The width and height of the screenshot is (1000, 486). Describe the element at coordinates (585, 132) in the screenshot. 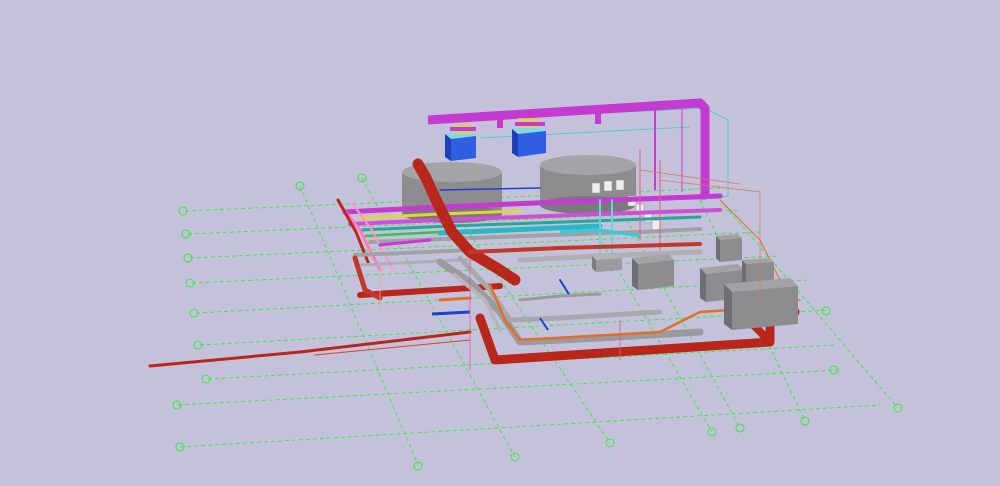

I see `duct-outline` at that location.